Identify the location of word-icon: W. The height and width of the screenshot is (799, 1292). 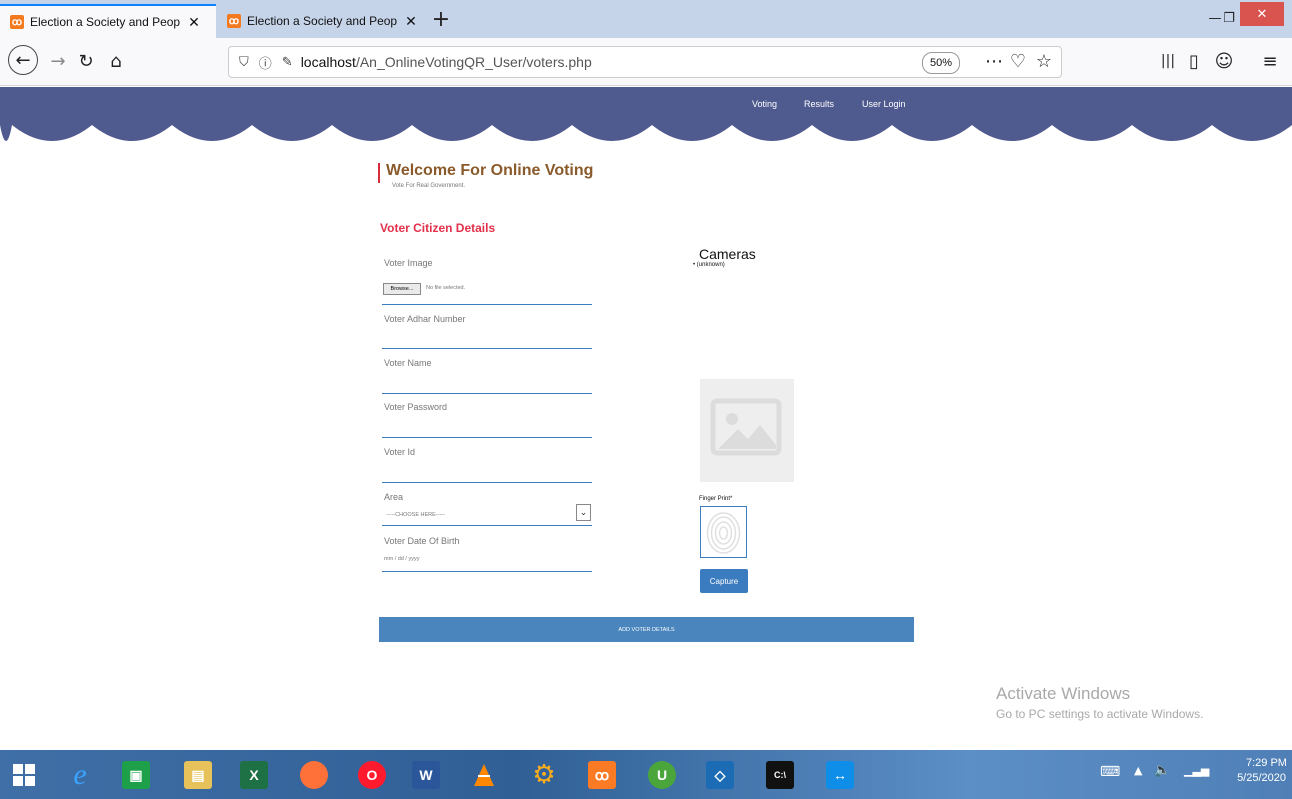
(426, 775).